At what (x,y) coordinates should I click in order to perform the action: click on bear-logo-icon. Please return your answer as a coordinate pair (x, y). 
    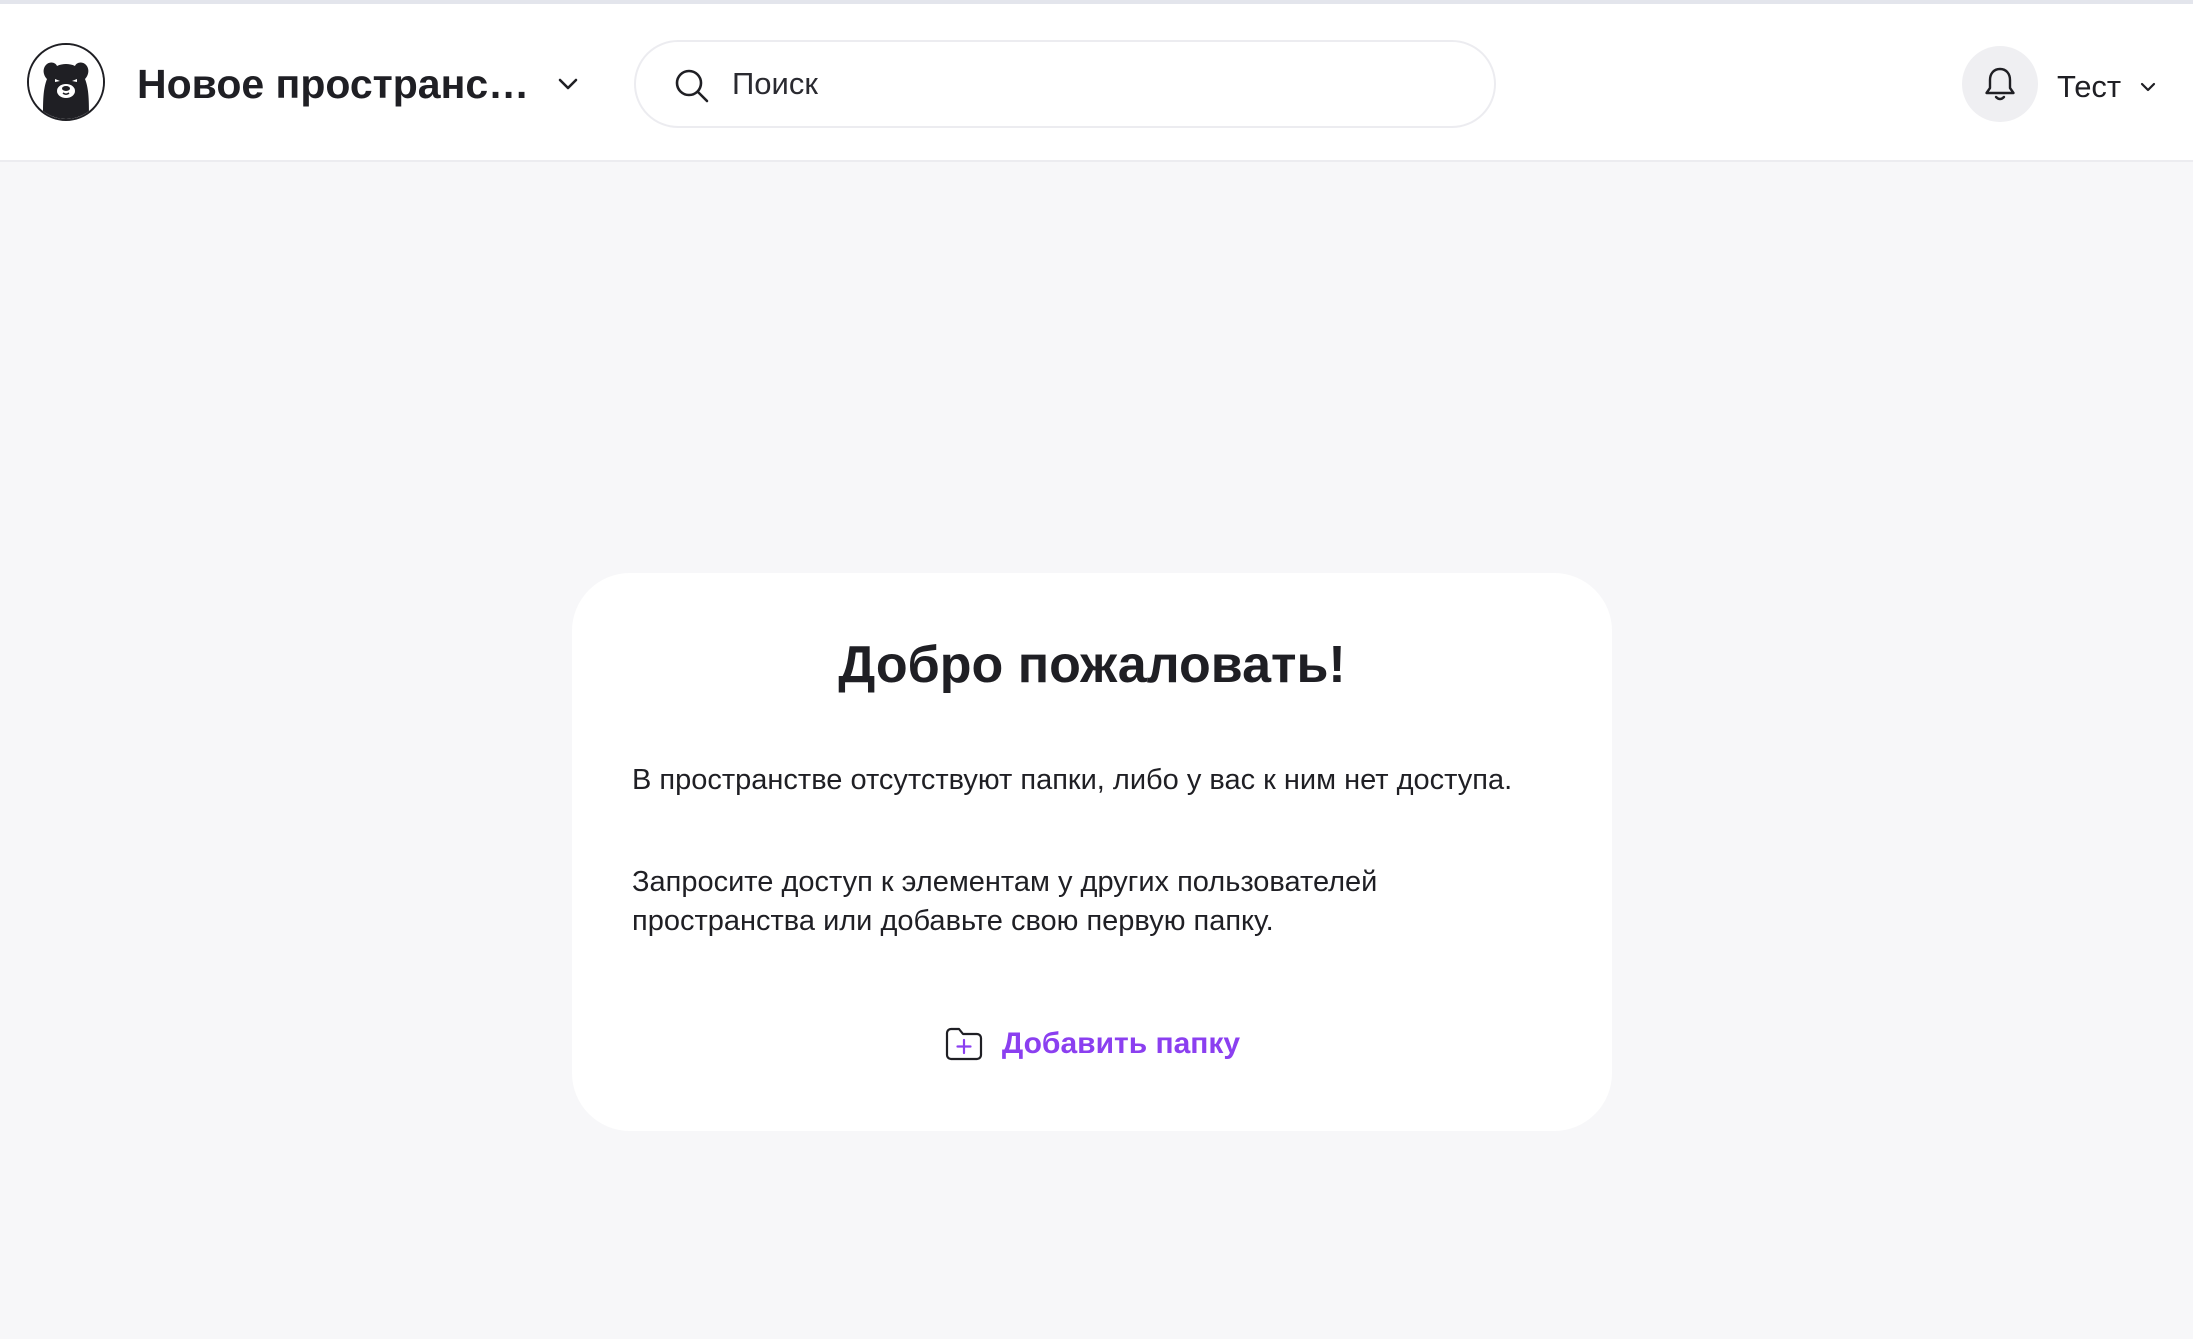
    Looking at the image, I should click on (66, 82).